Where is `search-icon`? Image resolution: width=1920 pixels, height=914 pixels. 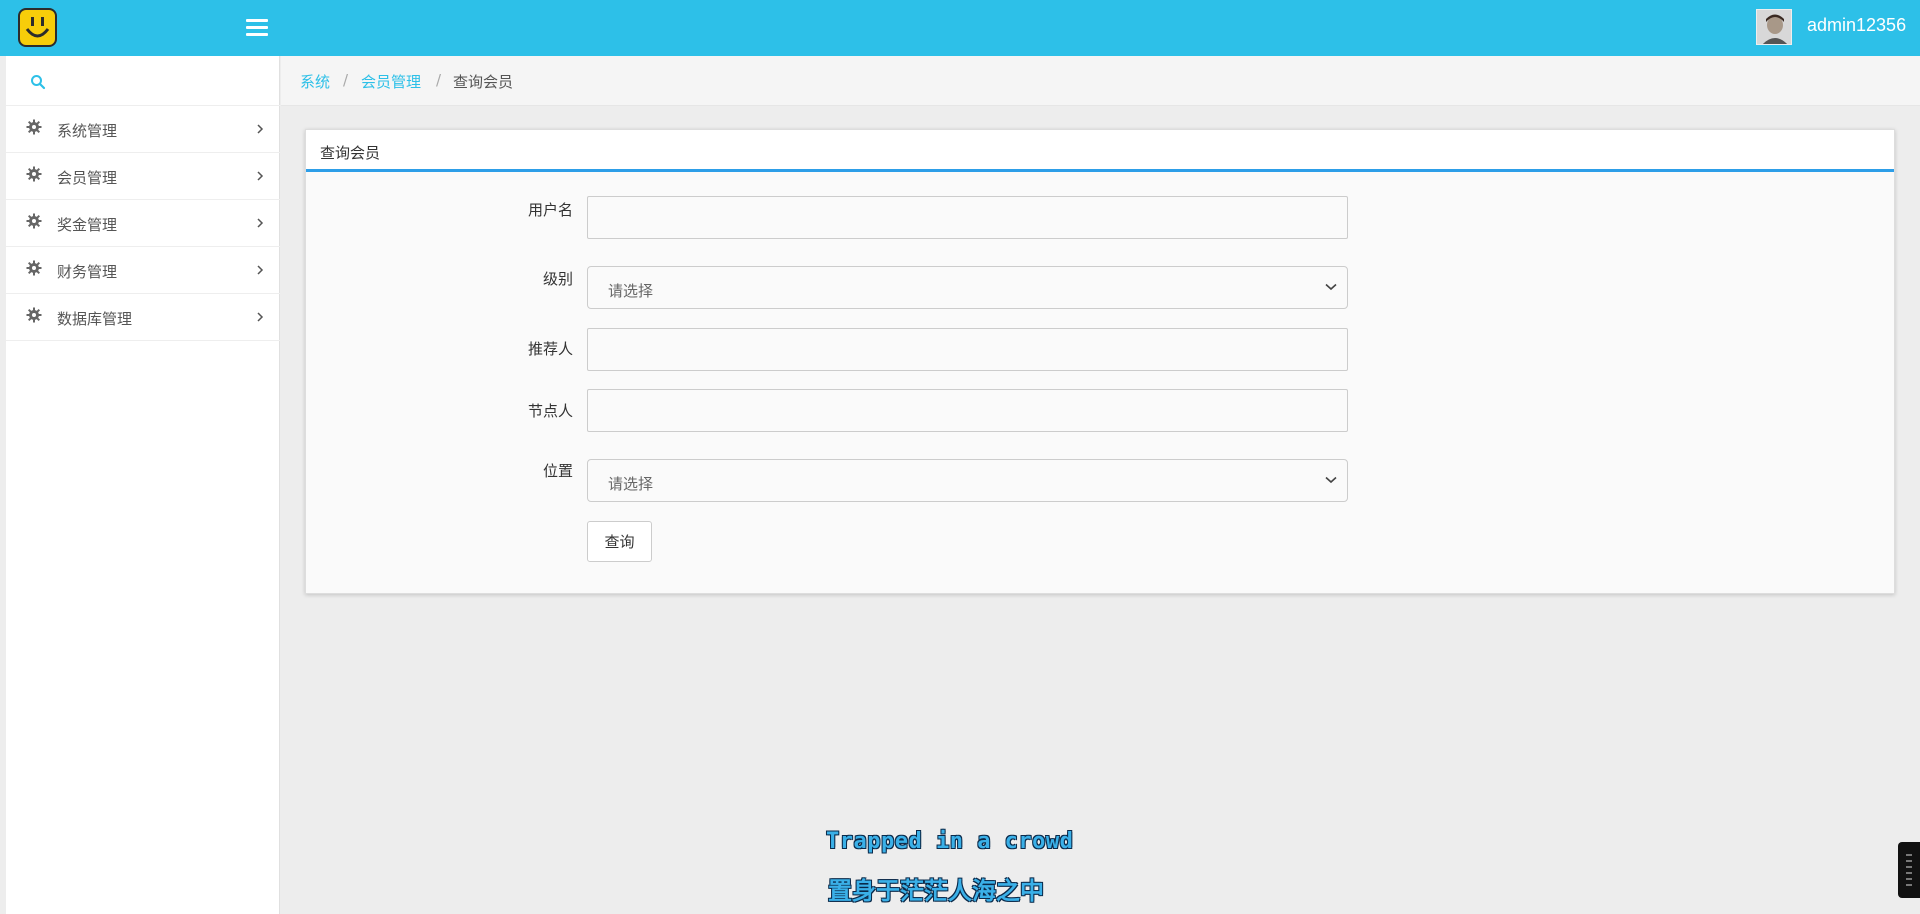 search-icon is located at coordinates (38, 82).